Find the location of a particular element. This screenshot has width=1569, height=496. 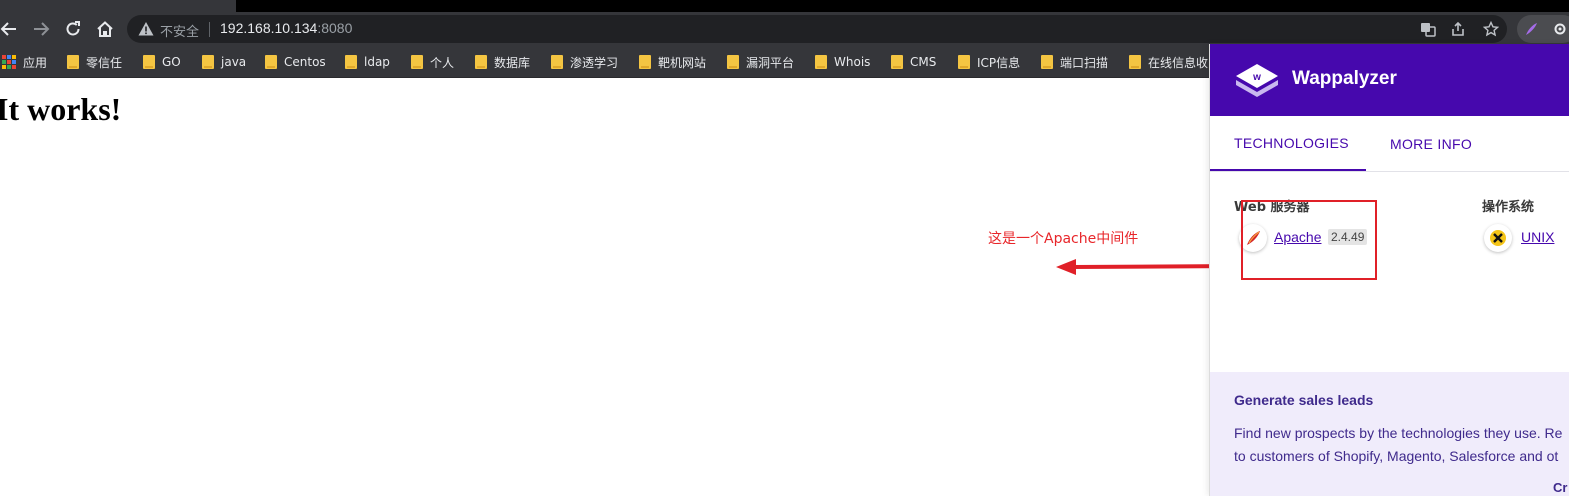

tab-strip is located at coordinates (784, 6).